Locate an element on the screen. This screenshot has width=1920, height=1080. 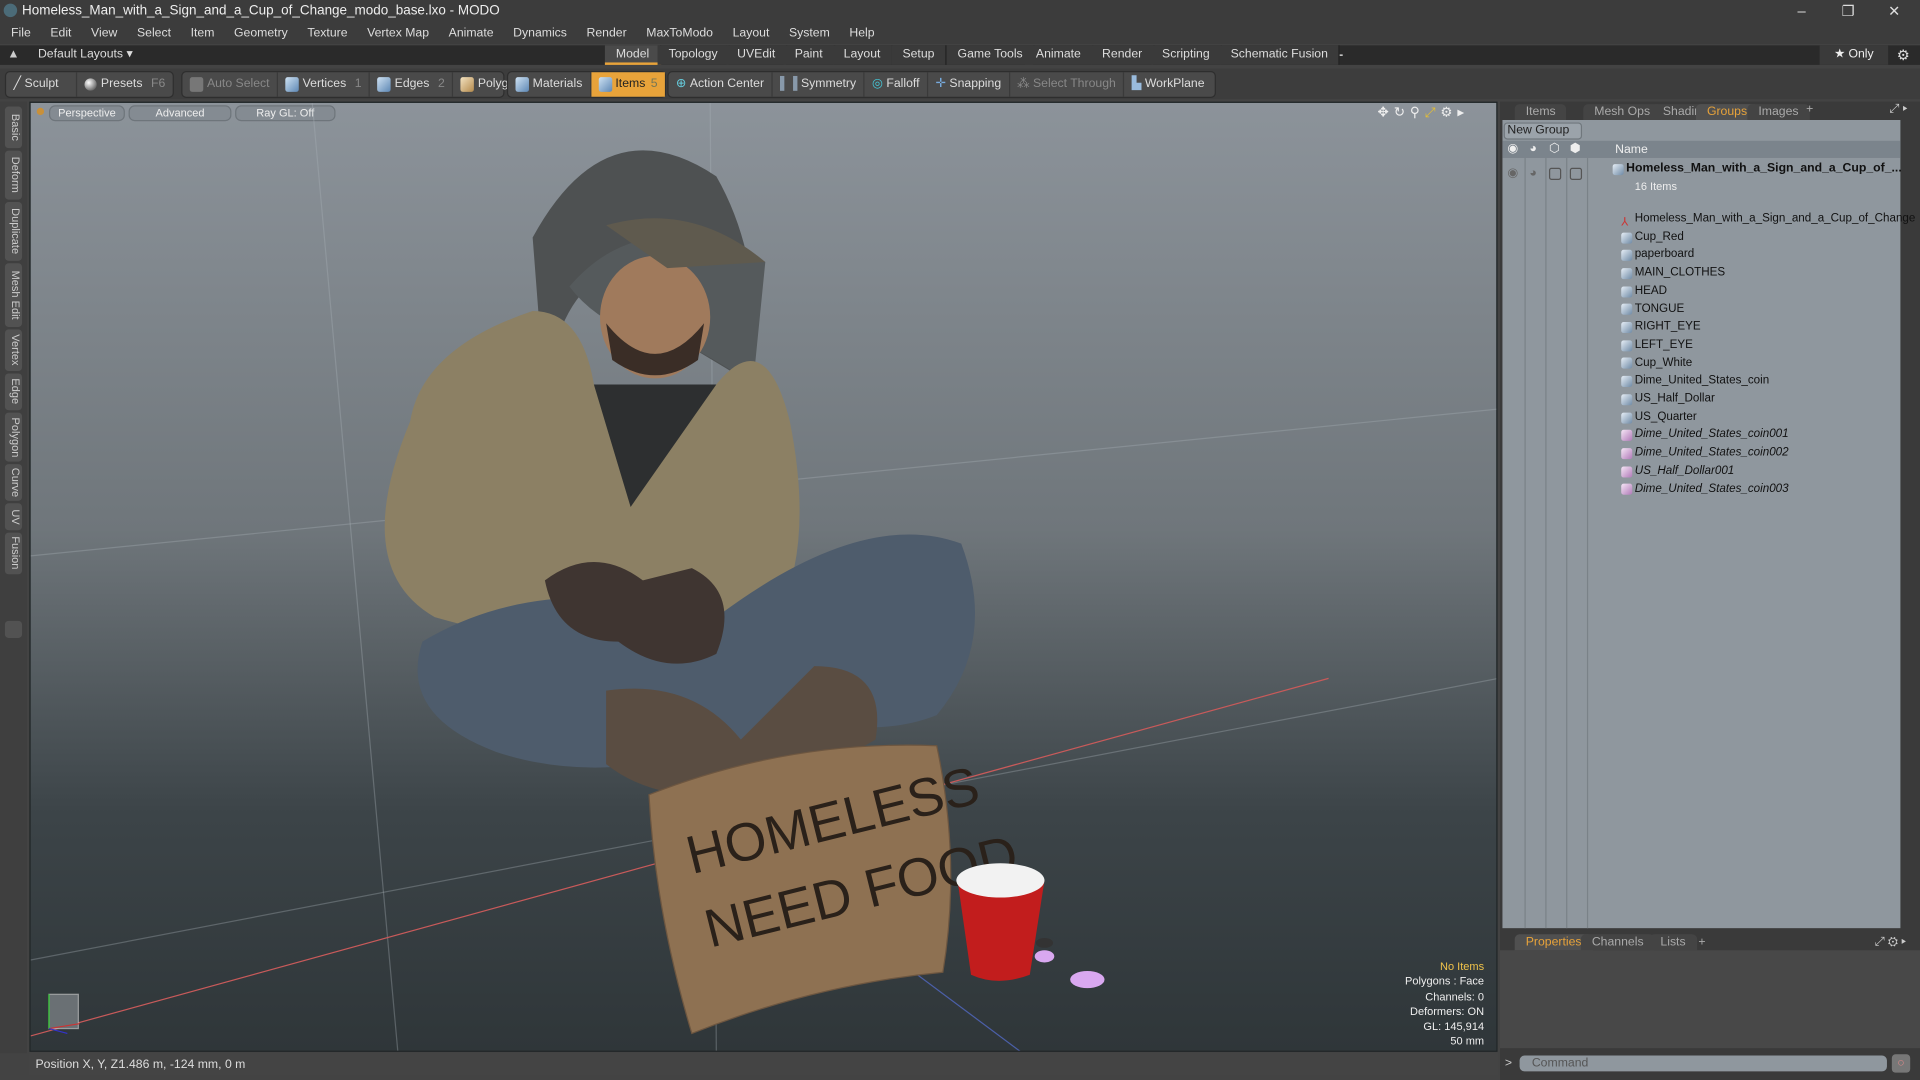
materials-button: Materials is located at coordinates (549, 84).